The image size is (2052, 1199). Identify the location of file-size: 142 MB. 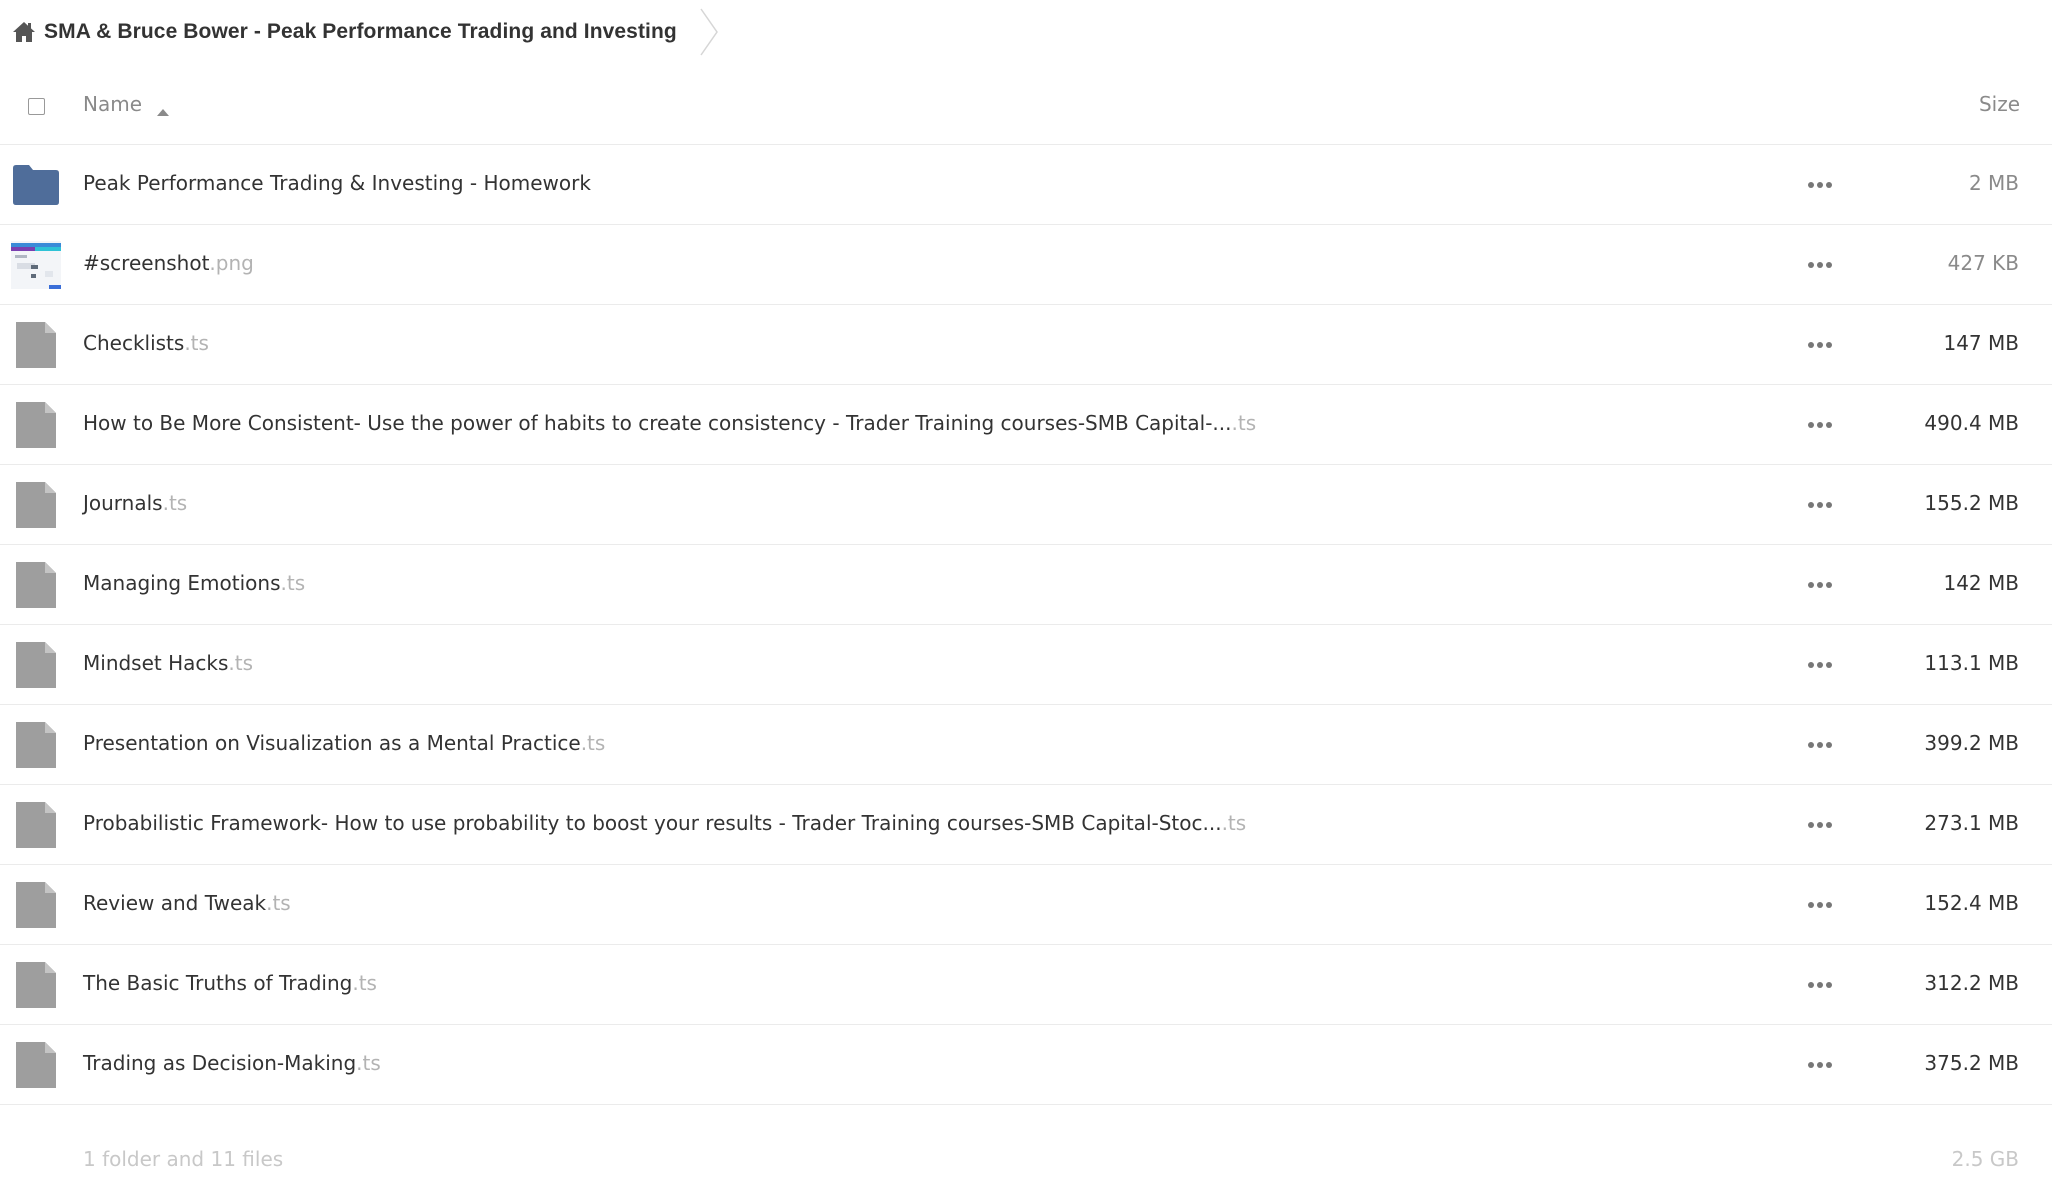
(1981, 583).